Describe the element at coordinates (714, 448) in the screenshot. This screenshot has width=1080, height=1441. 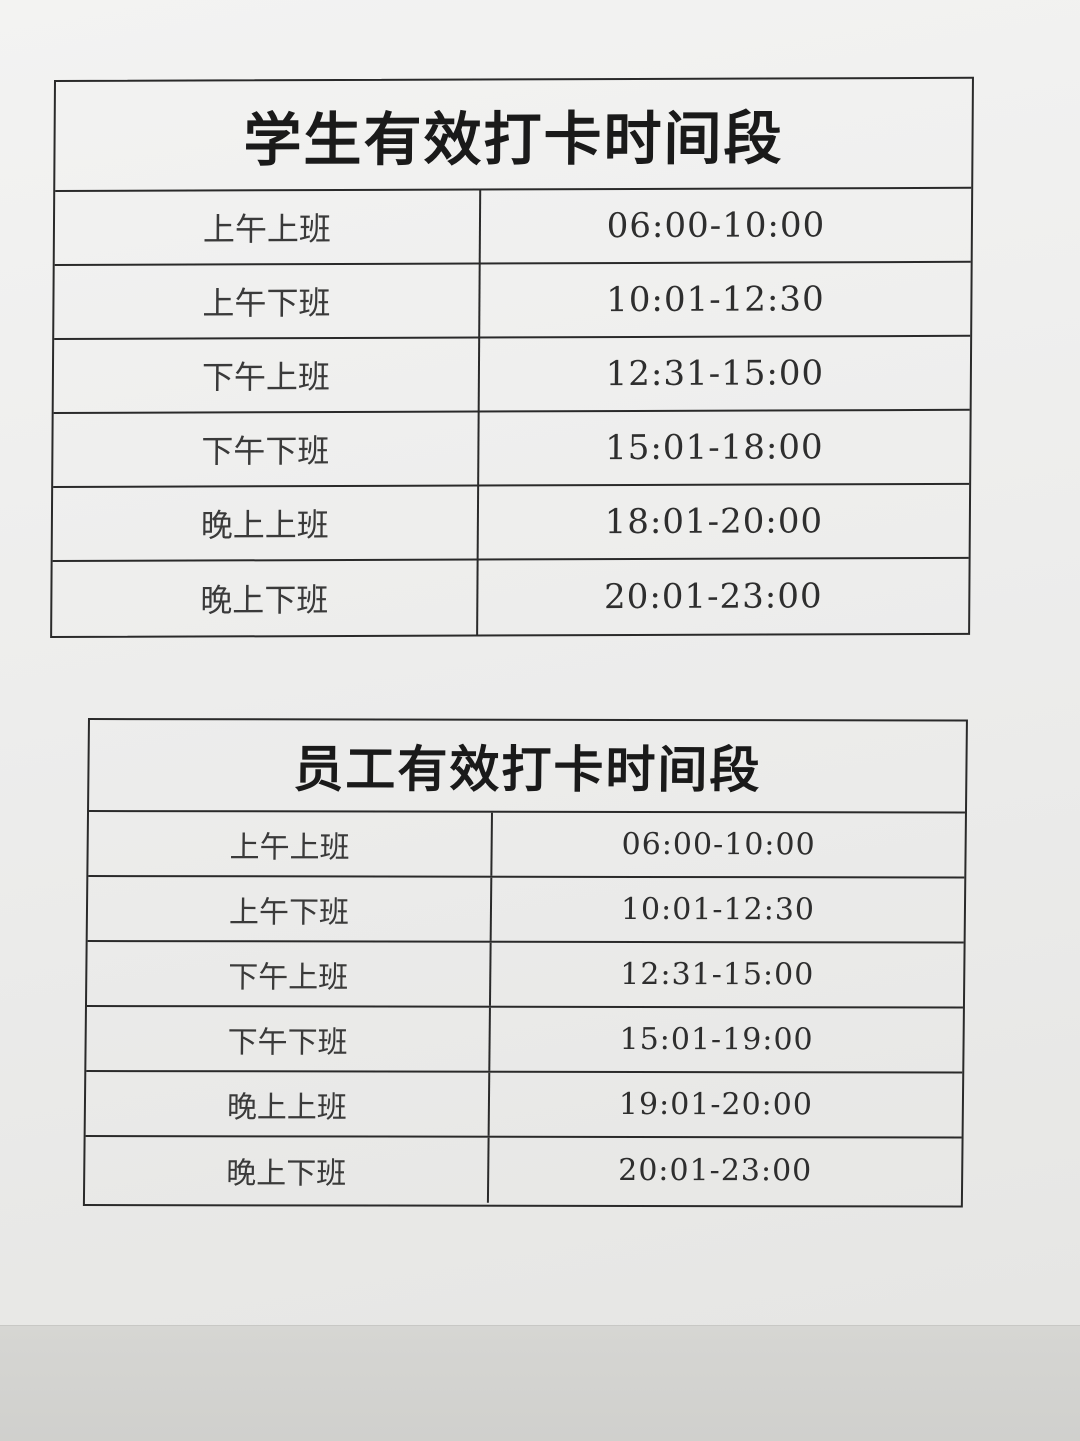
I see `time-range: 15:01-18:00` at that location.